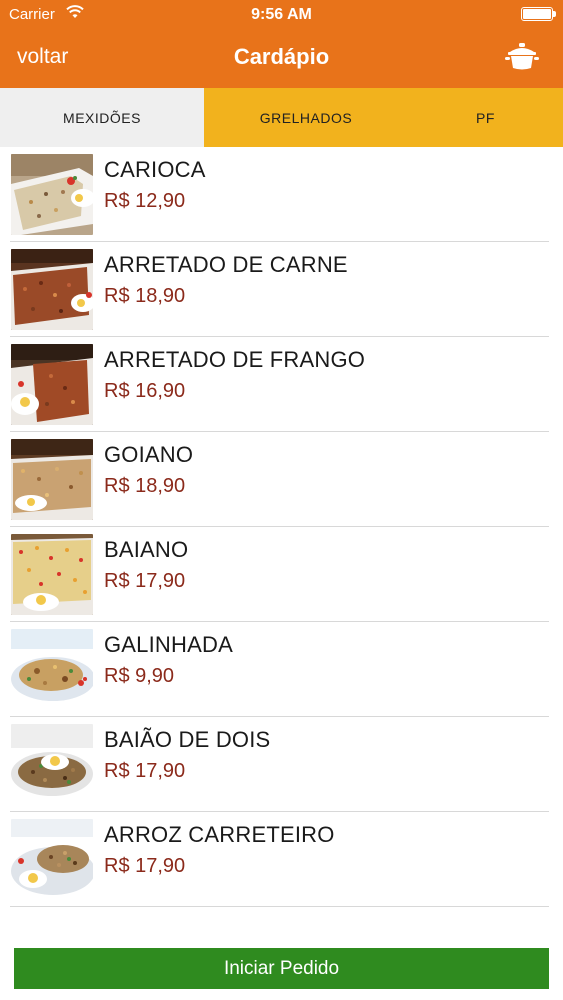  Describe the element at coordinates (281, 968) in the screenshot. I see `start-order-button: Iniciar Pedido` at that location.